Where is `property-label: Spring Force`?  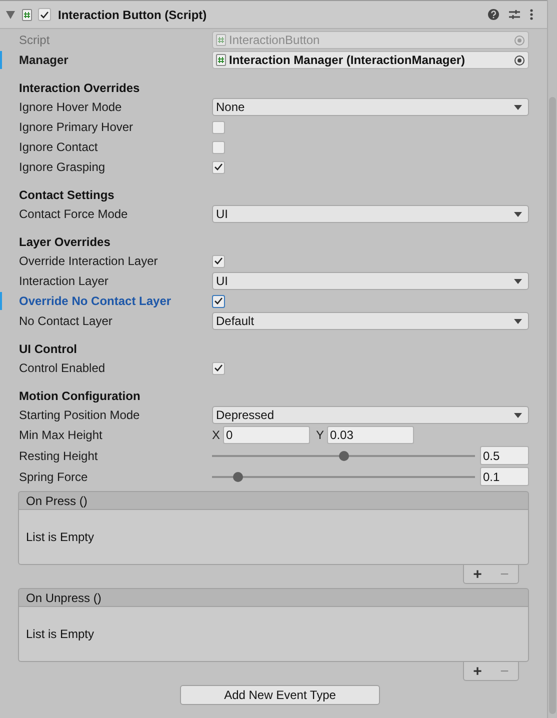
property-label: Spring Force is located at coordinates (53, 477).